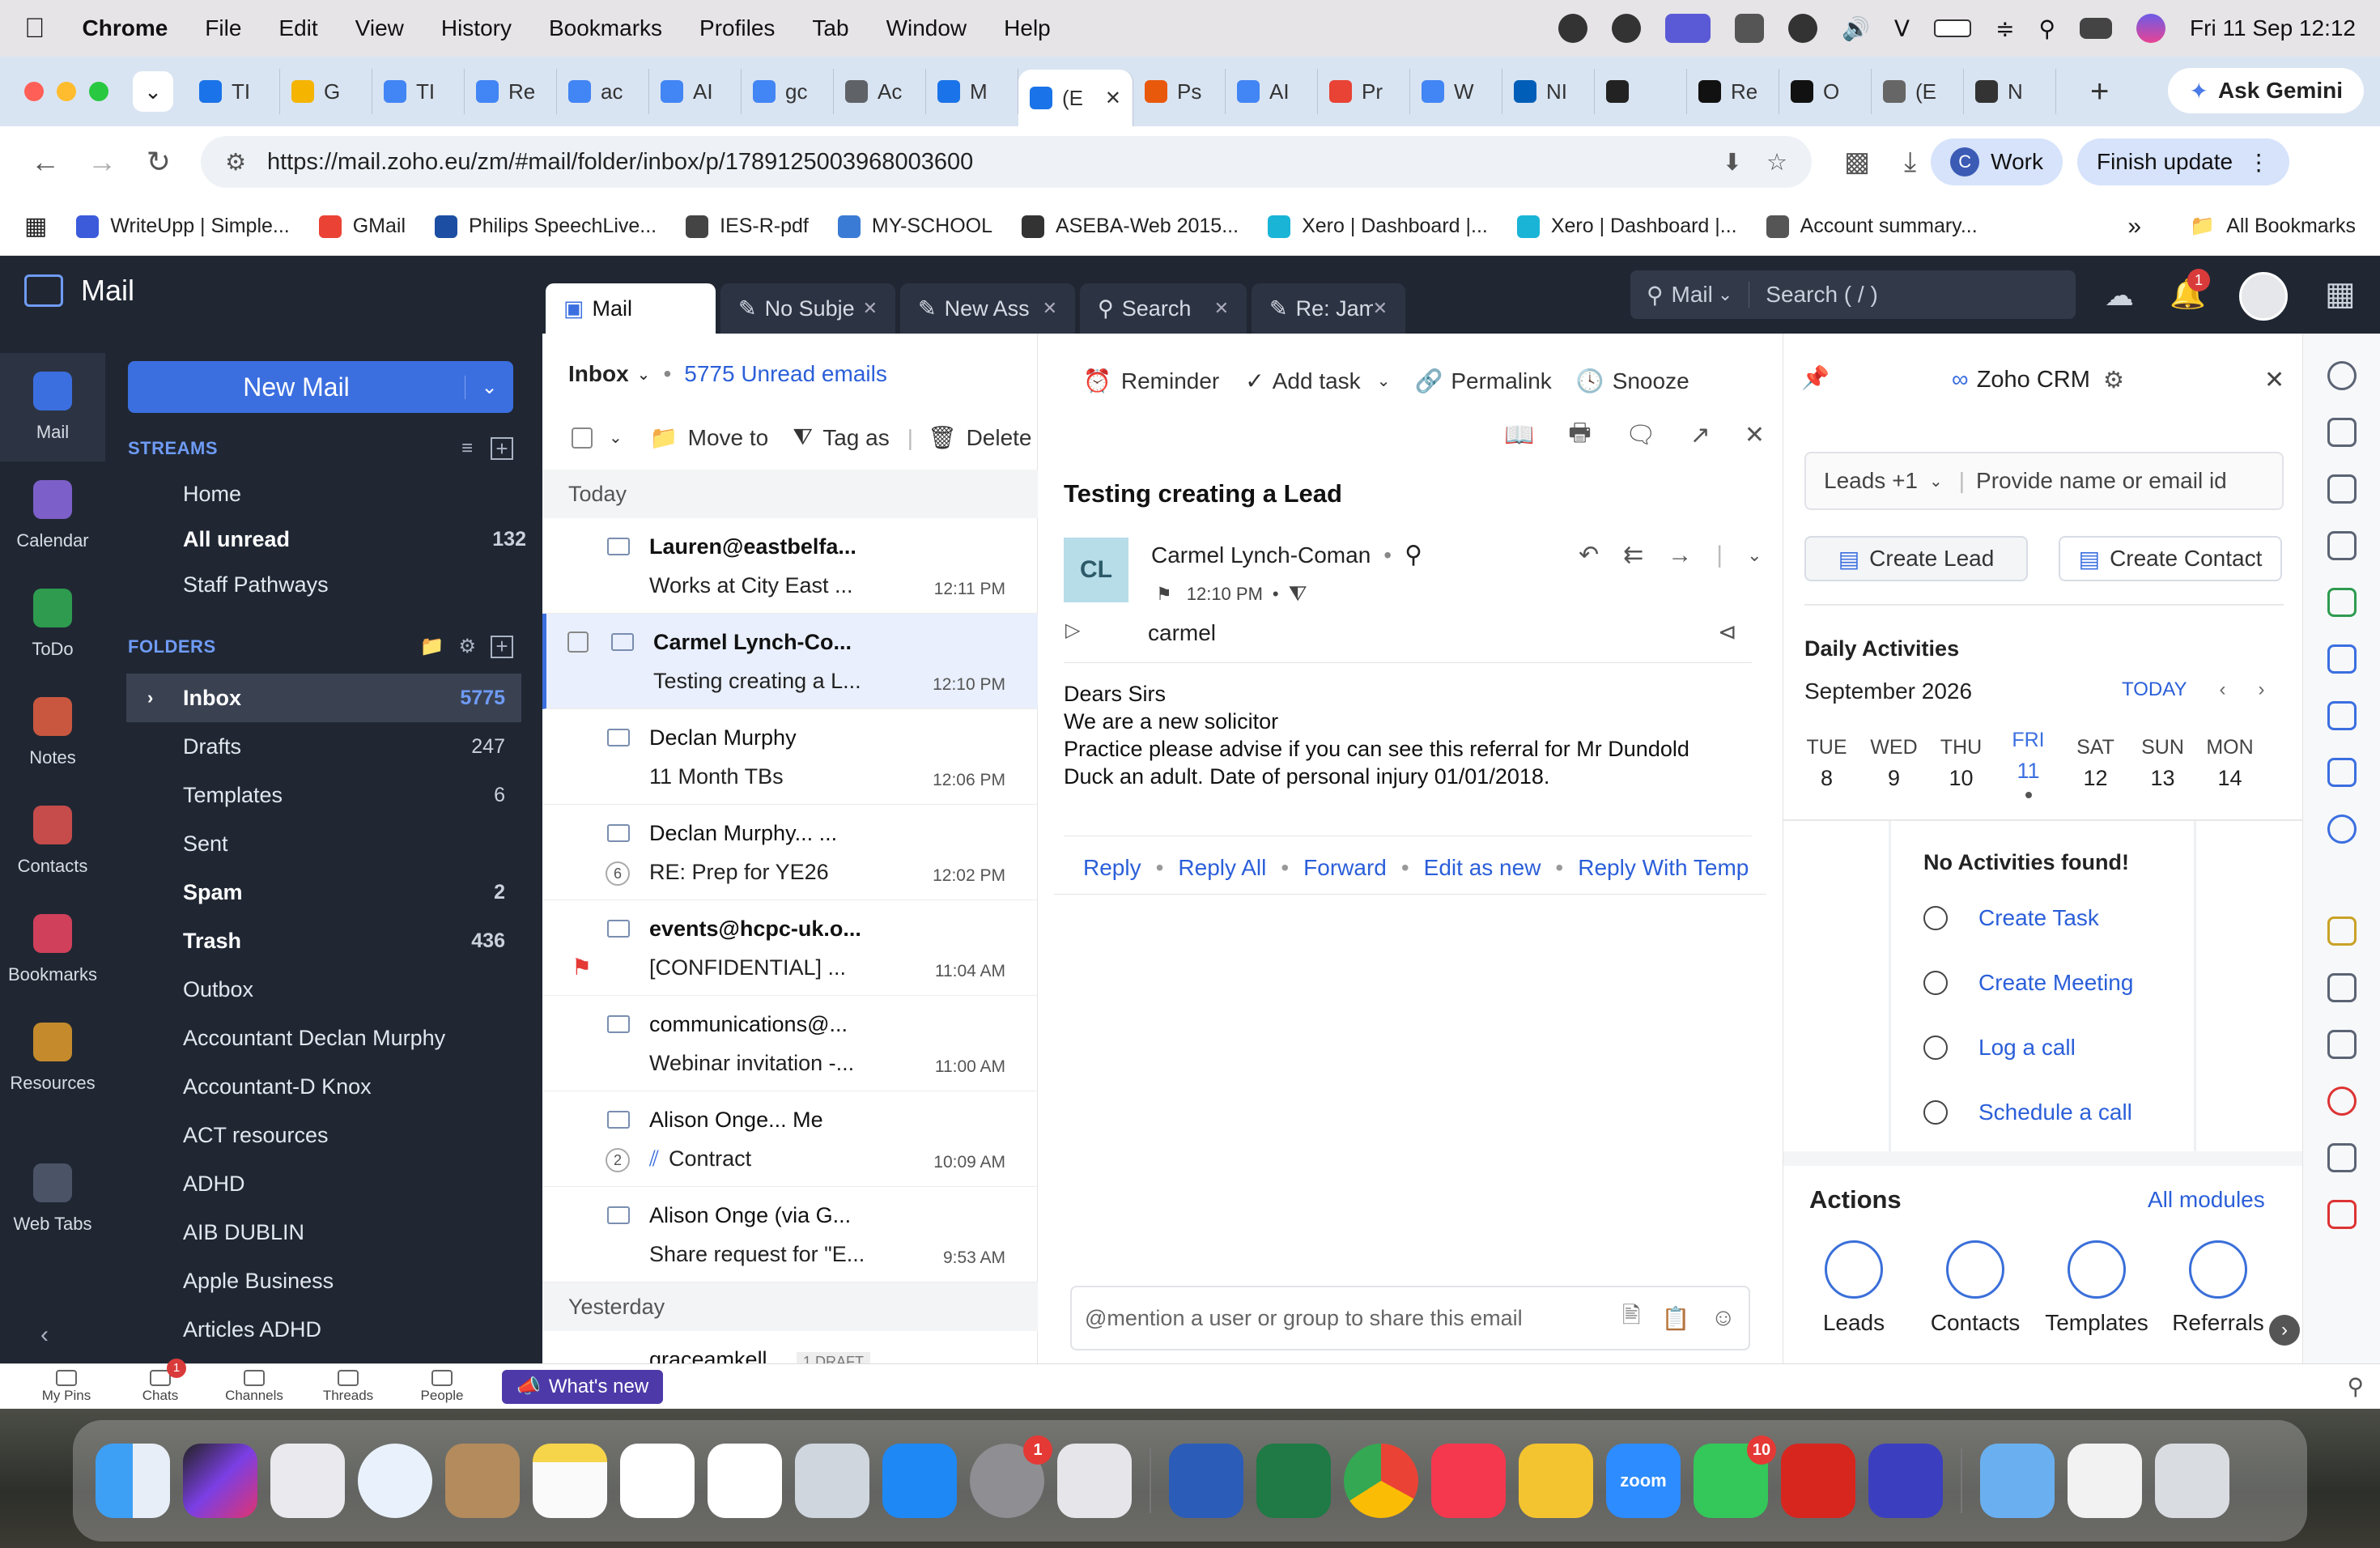 Image resolution: width=2380 pixels, height=1548 pixels. What do you see at coordinates (442, 1387) in the screenshot?
I see `bottom-people: People` at bounding box center [442, 1387].